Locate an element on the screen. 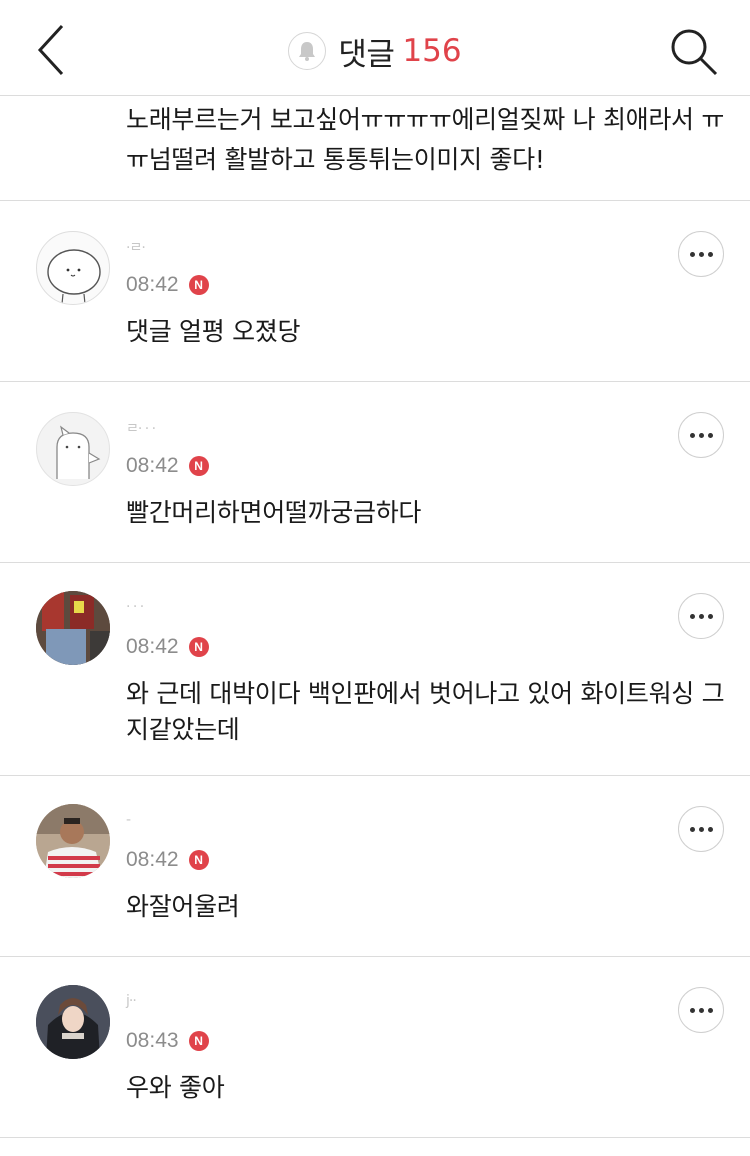  comment-text: 빨간머리하면어떨까궁금하다 is located at coordinates (274, 512).